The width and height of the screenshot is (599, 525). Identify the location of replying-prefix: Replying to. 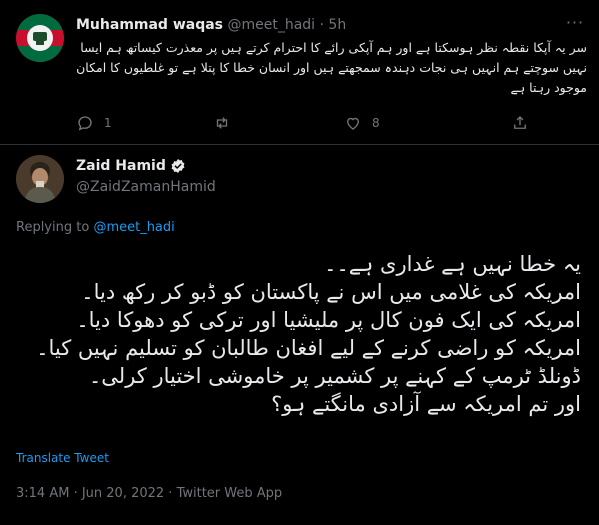
(53, 227).